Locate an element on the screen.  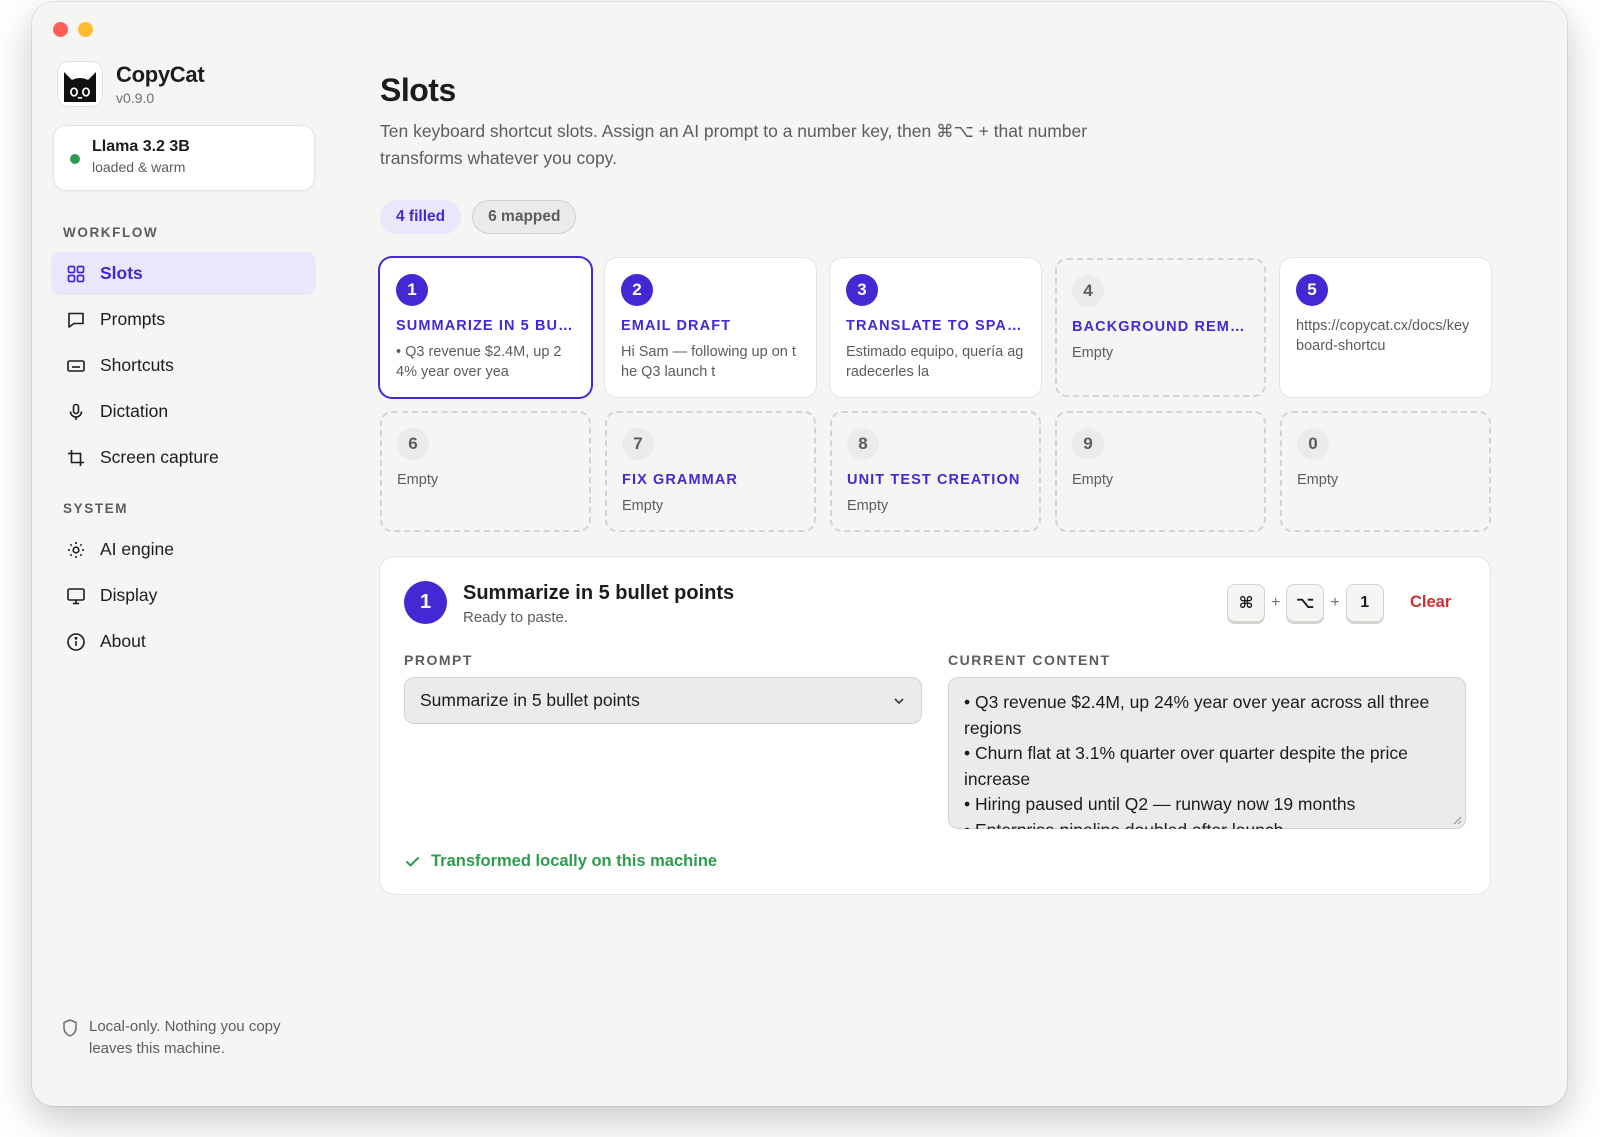
slot-title: Background removal is located at coordinates (1160, 327).